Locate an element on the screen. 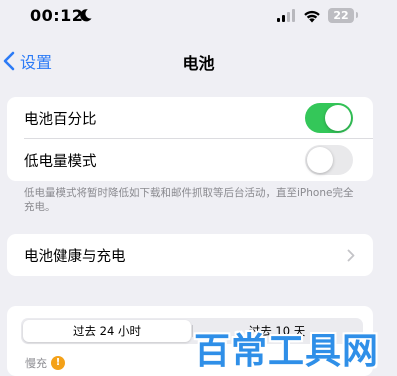 The width and height of the screenshot is (397, 376). low-power-mode-label: 低电量模式 is located at coordinates (60, 161).